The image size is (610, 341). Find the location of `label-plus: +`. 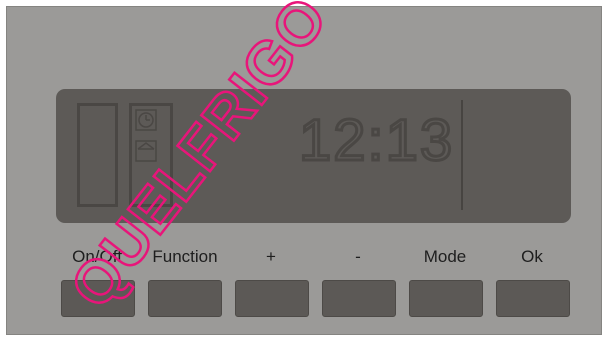

label-plus: + is located at coordinates (271, 256).